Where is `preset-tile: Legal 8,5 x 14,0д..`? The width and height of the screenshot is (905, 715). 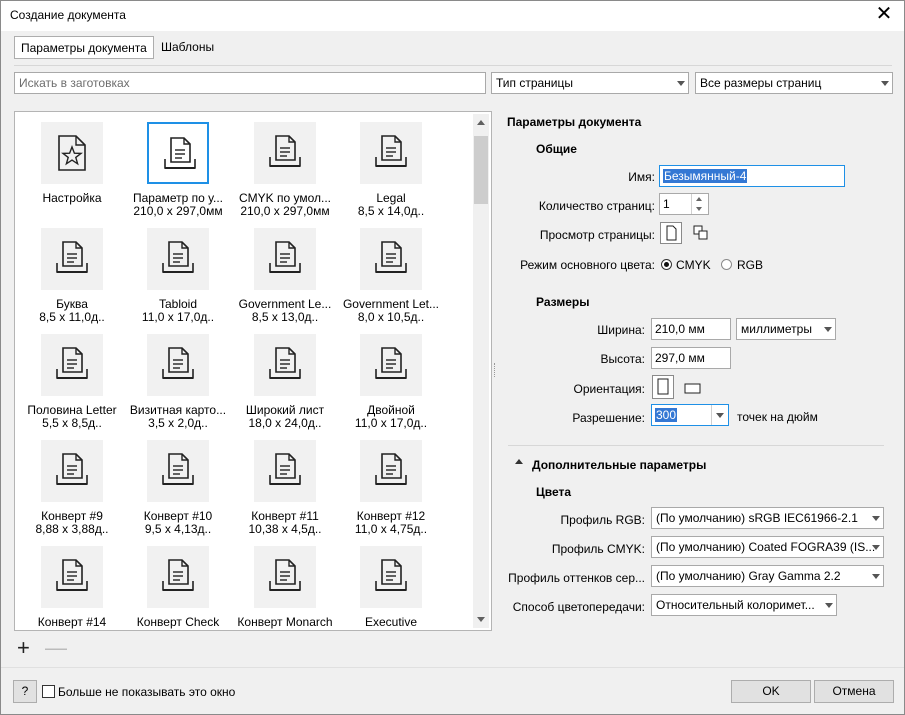 preset-tile: Legal 8,5 x 14,0д.. is located at coordinates (387, 175).